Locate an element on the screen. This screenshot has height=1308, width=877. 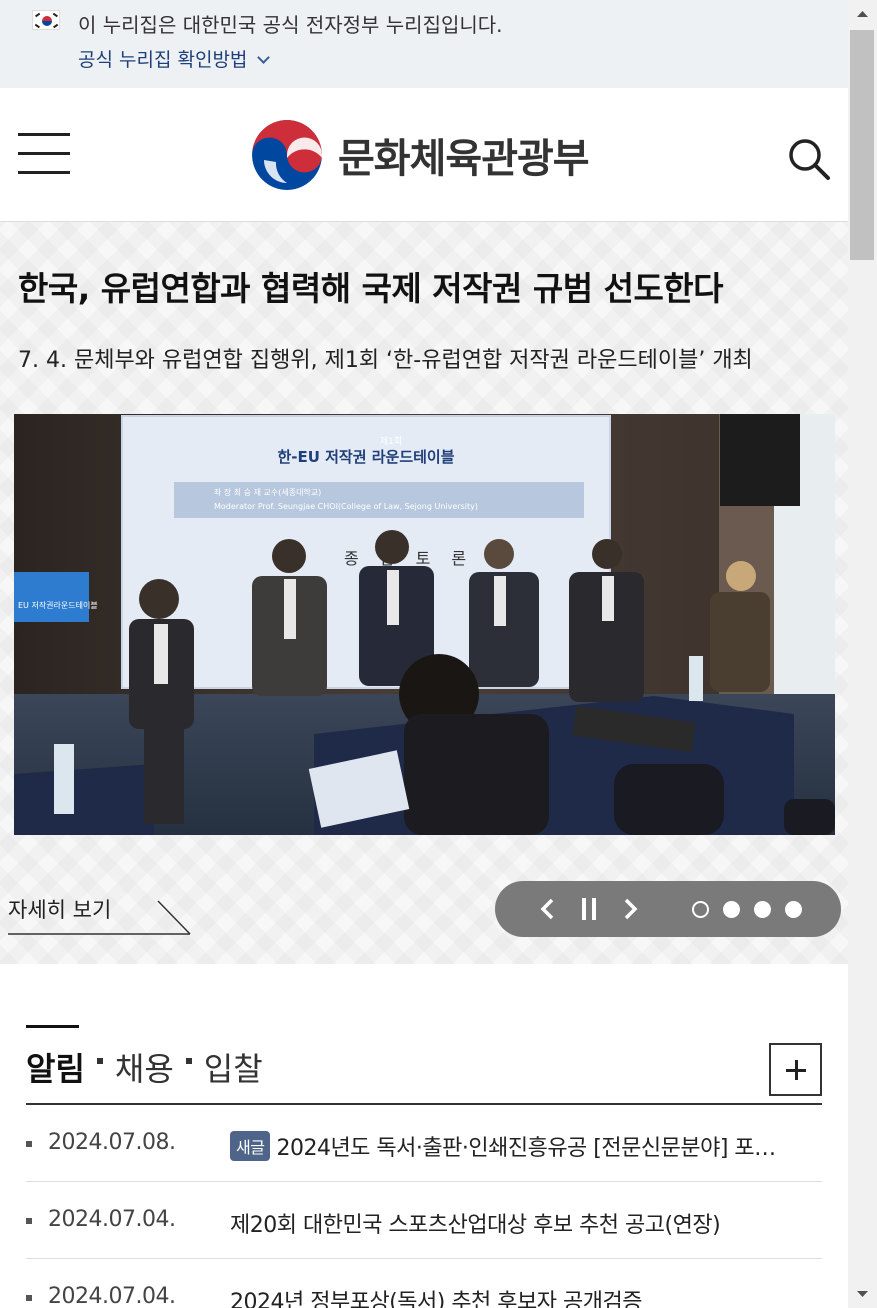
section-accent-bar is located at coordinates (52, 1026).